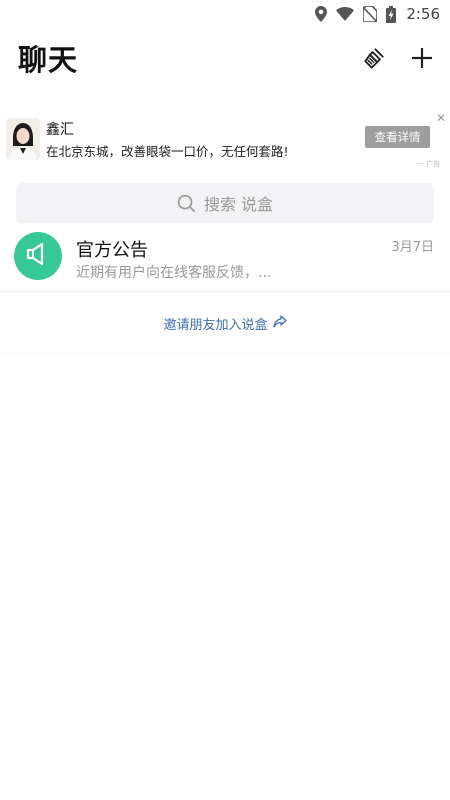 The width and height of the screenshot is (450, 800). What do you see at coordinates (215, 325) in the screenshot?
I see `invite-label: 邀请朋友加入说盒` at bounding box center [215, 325].